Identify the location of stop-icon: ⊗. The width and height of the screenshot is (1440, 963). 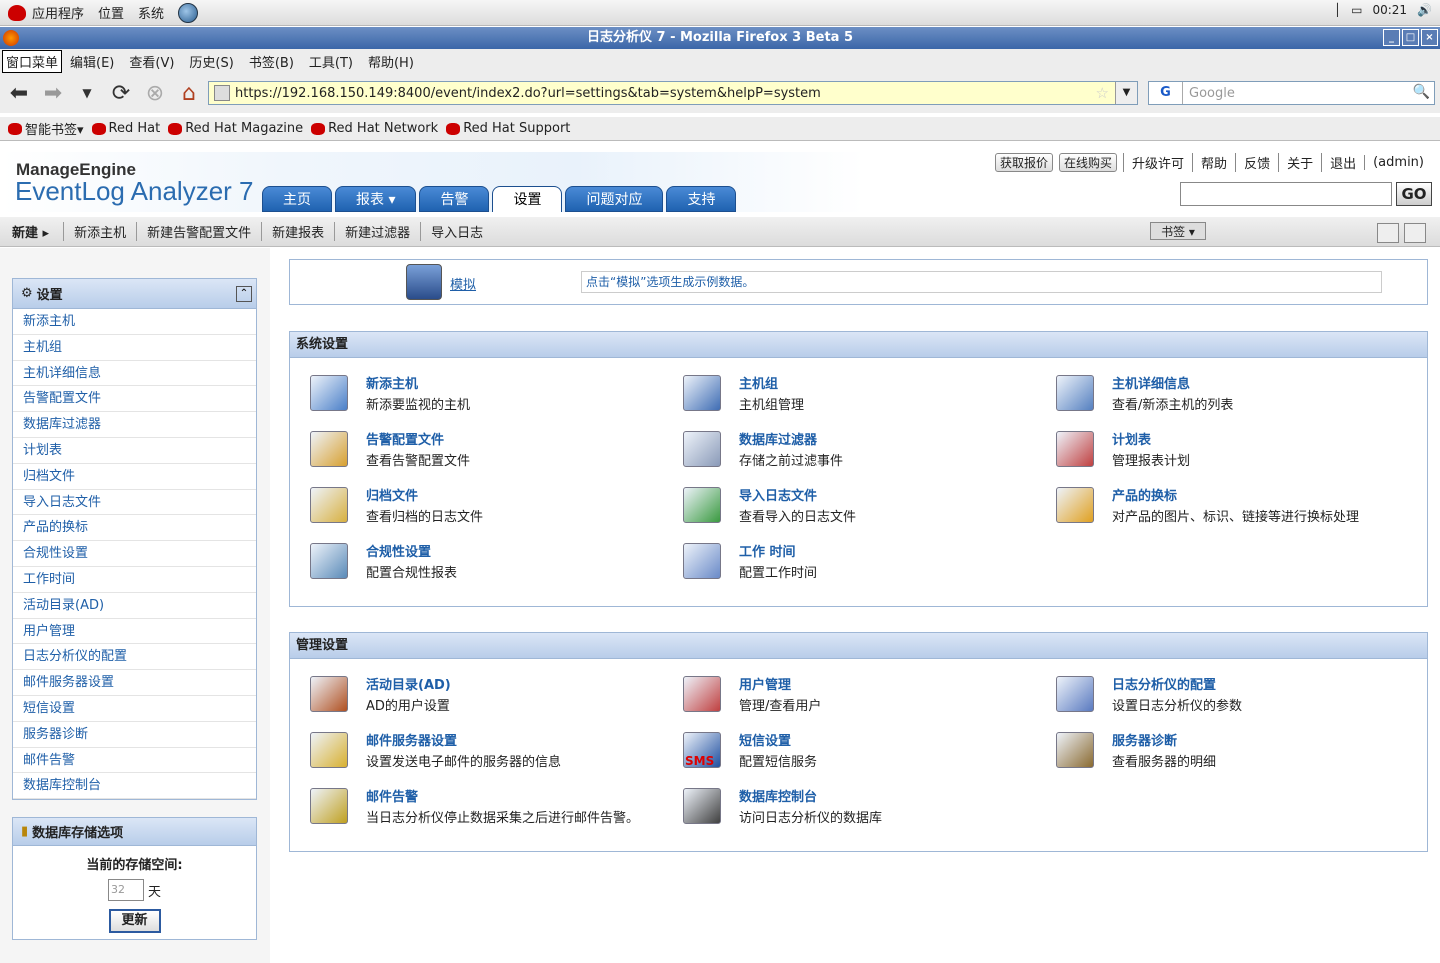
(155, 93).